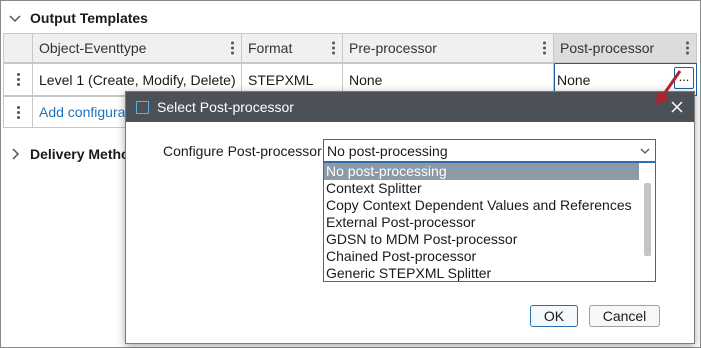 This screenshot has width=701, height=348. I want to click on column-header-pre-processor: Pre-processor, so click(448, 48).